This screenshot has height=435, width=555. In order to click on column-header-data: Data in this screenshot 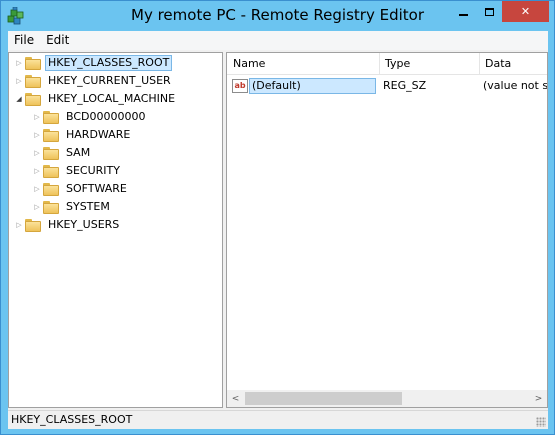, I will do `click(513, 64)`.